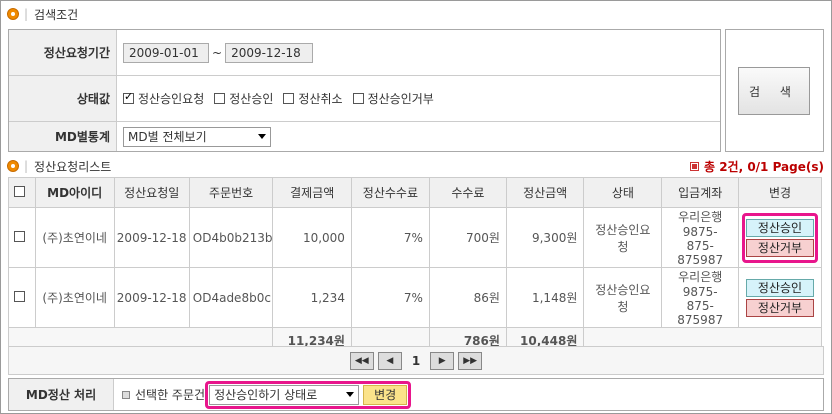  I want to click on header-settle-amount: 정산금액, so click(545, 192).